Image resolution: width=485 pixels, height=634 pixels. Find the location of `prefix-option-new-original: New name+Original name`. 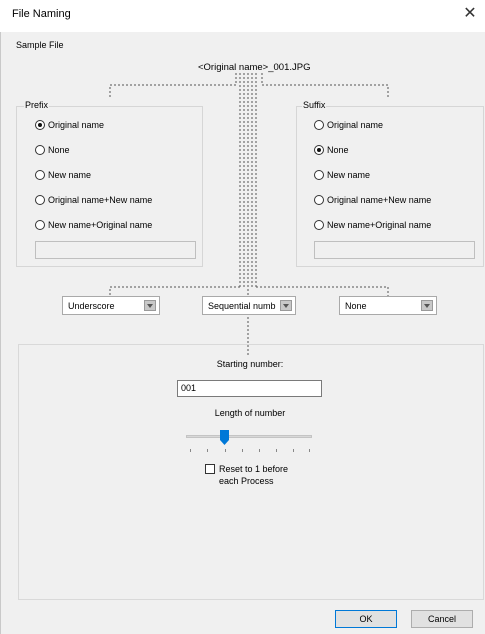

prefix-option-new-original: New name+Original name is located at coordinates (93, 225).